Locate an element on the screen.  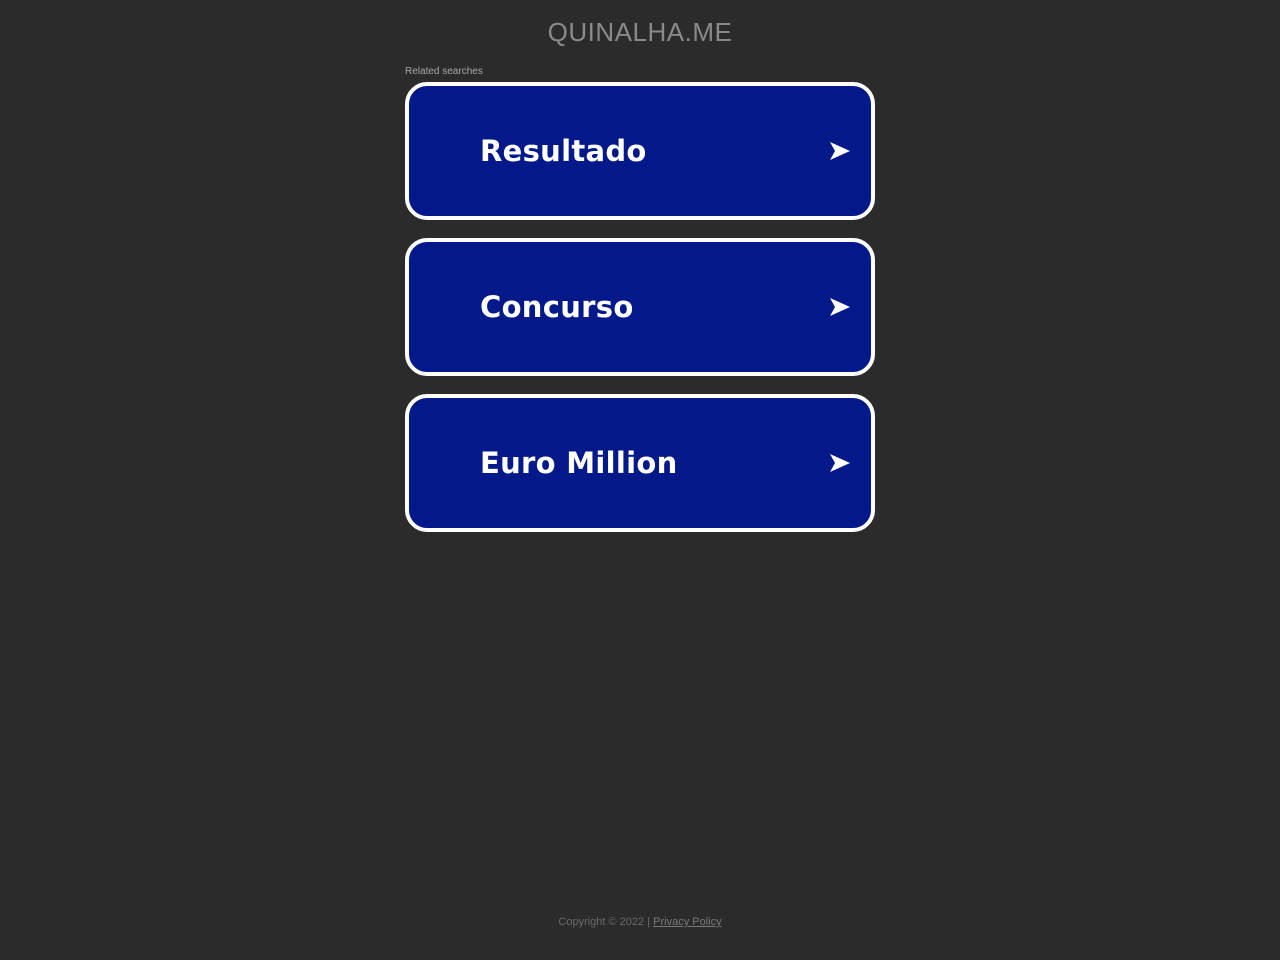
search-link-euro-million: Euro Million is located at coordinates (640, 463).